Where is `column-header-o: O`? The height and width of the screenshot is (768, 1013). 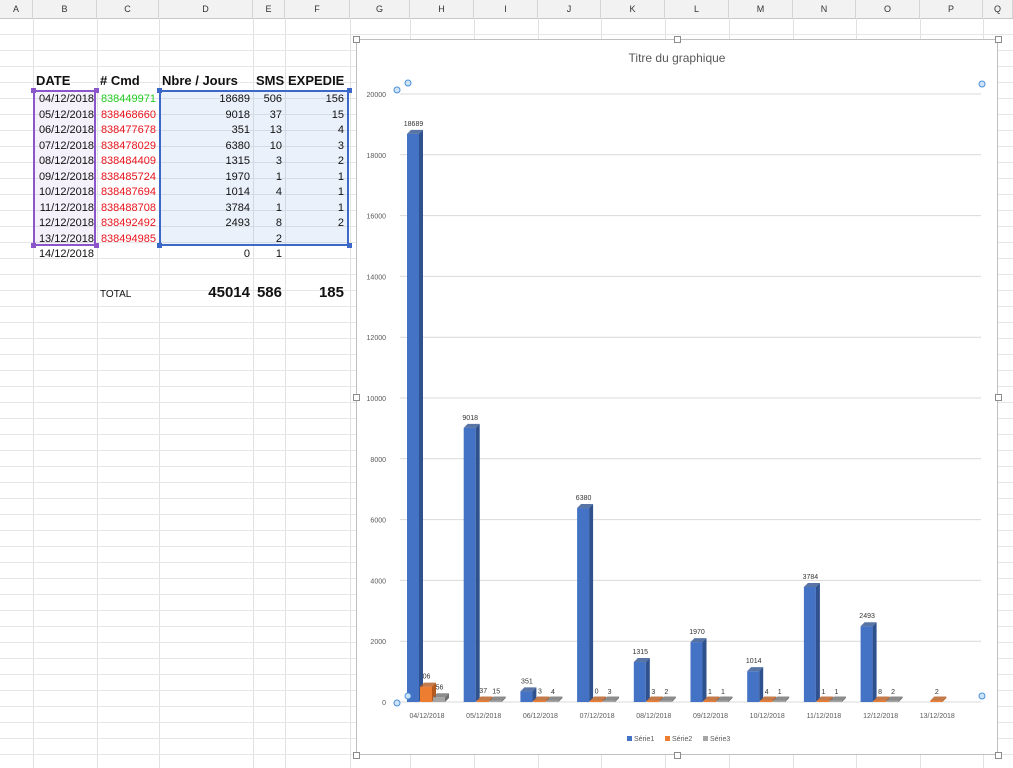 column-header-o: O is located at coordinates (888, 9).